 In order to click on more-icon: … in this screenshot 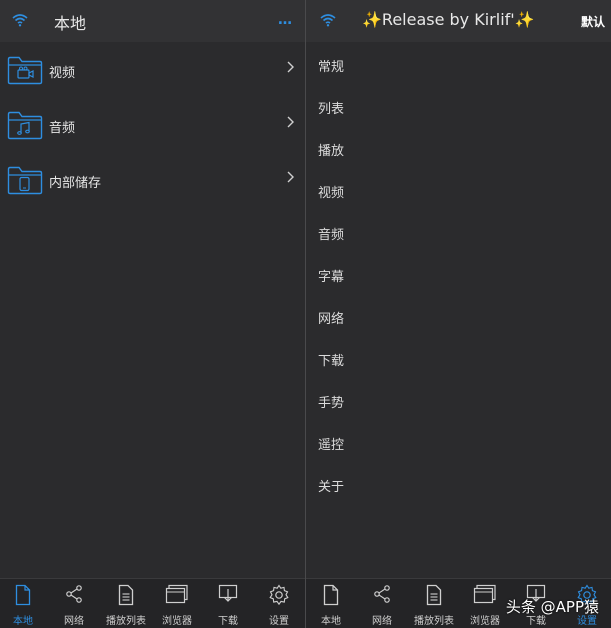, I will do `click(285, 20)`.